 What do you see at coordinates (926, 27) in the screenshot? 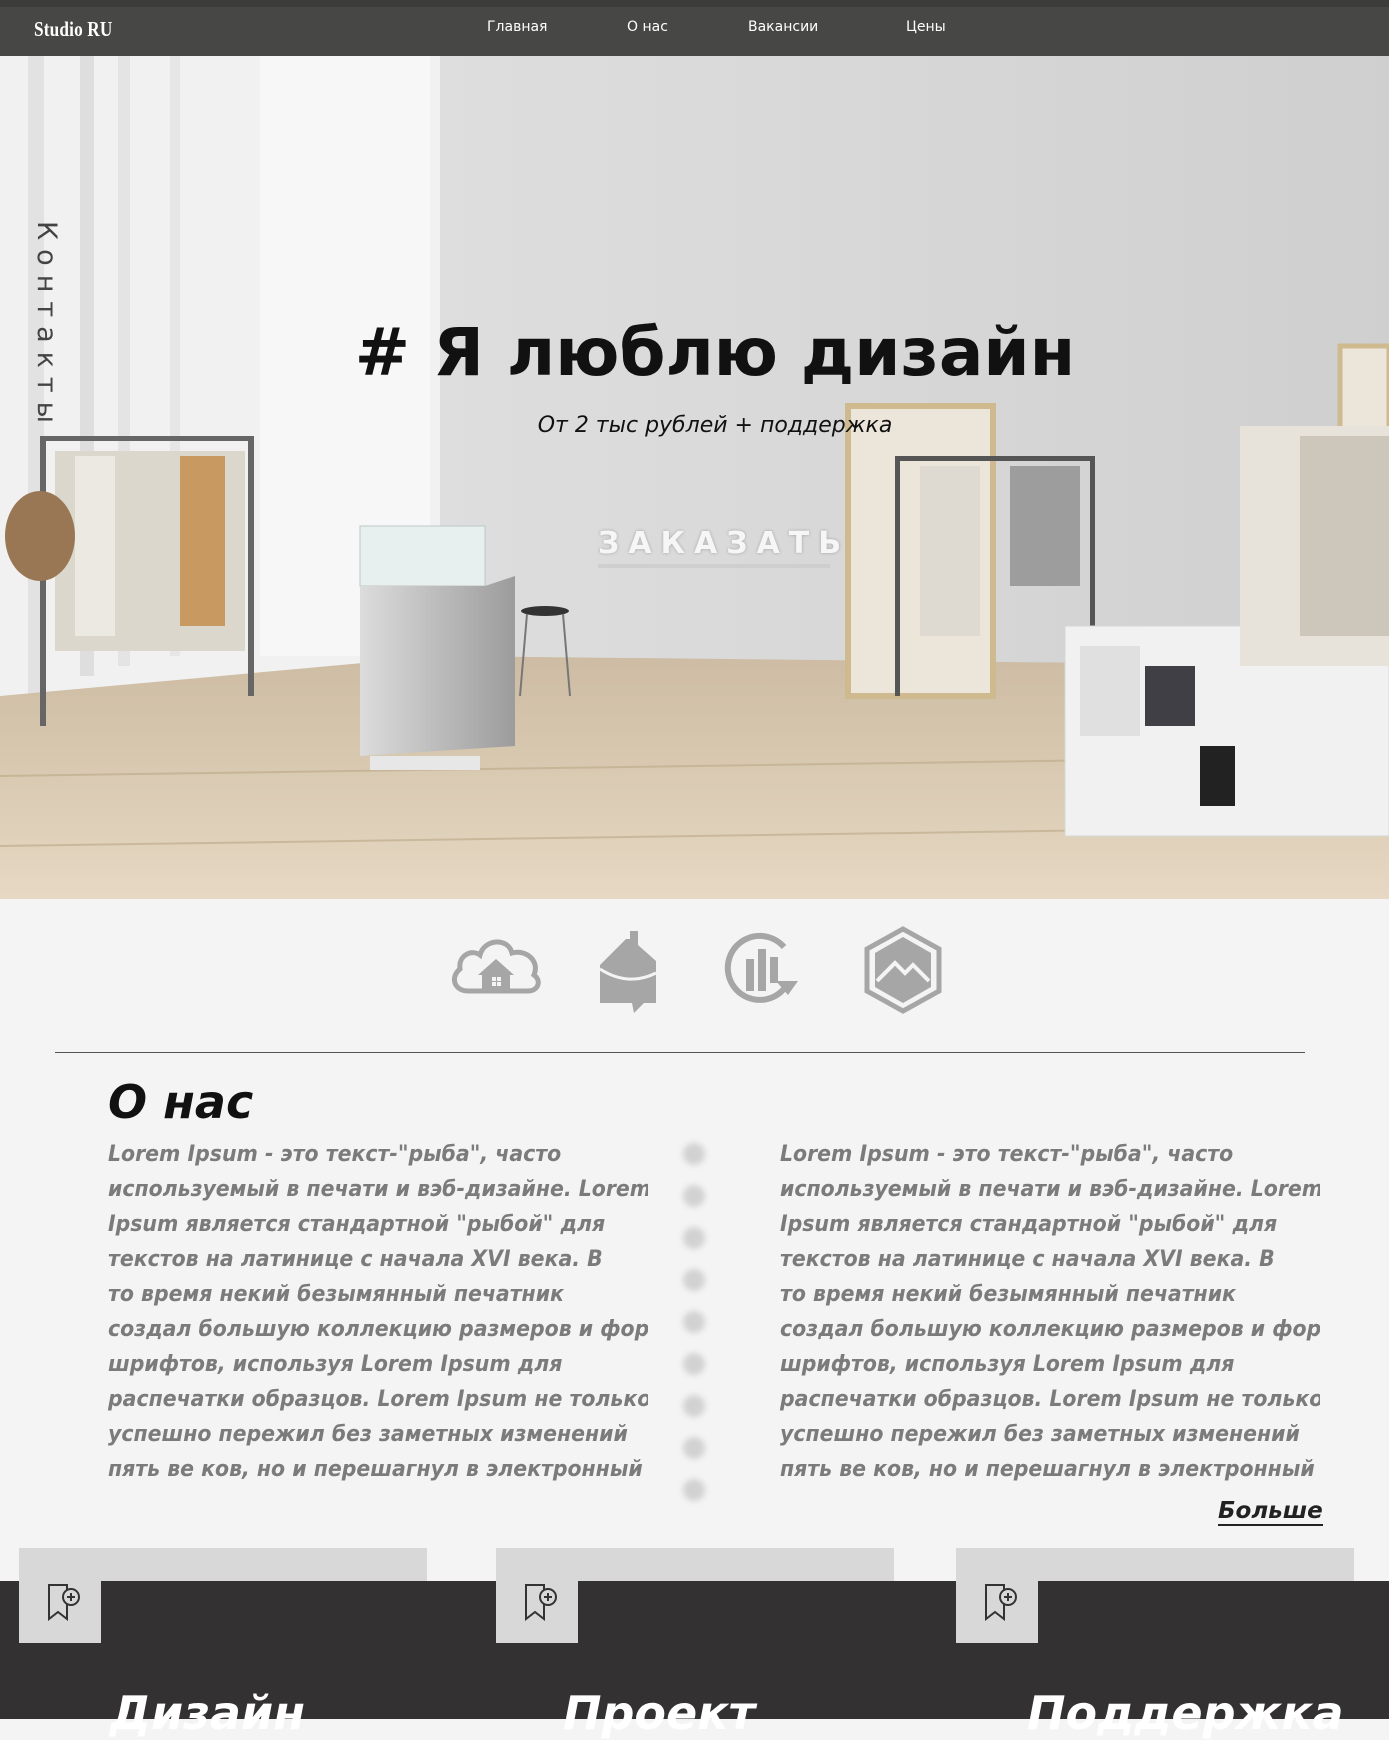
I see `nav-item-prices: Цены` at bounding box center [926, 27].